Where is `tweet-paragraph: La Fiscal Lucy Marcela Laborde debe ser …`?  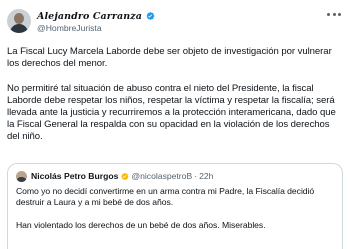 tweet-paragraph: La Fiscal Lucy Marcela Laborde debe ser … is located at coordinates (169, 58).